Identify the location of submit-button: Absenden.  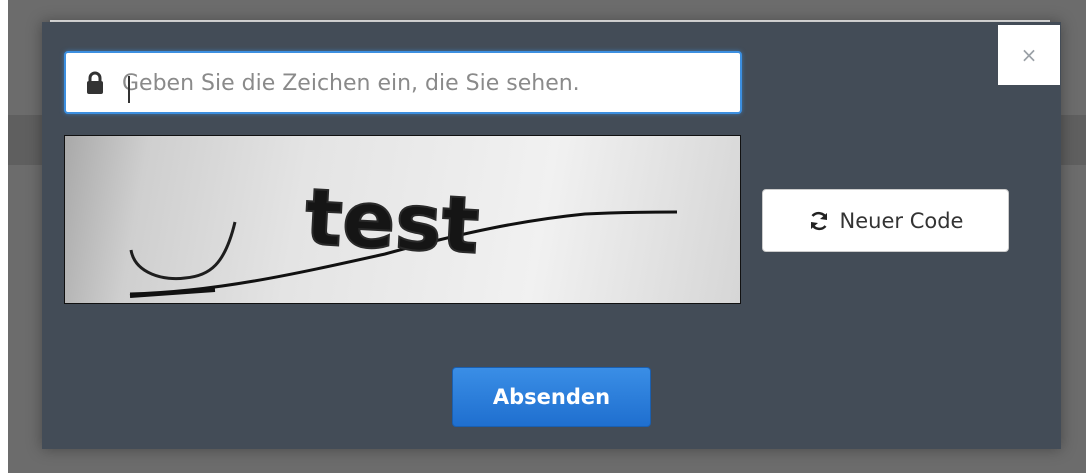
(551, 397).